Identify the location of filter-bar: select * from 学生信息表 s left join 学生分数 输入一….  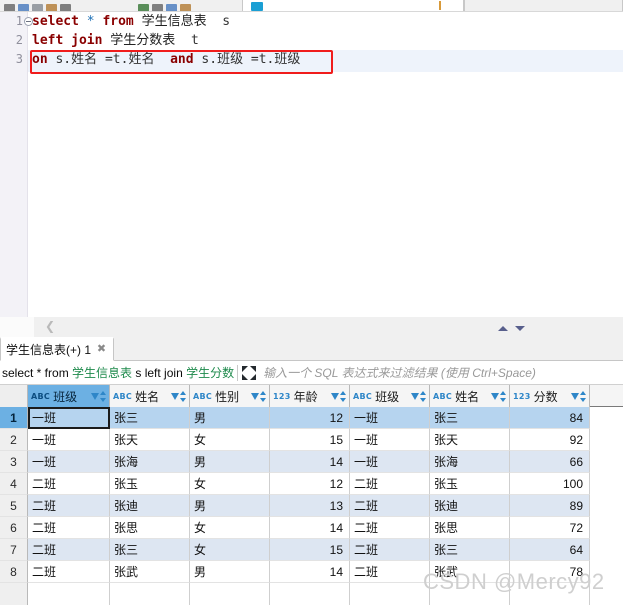
(311, 373).